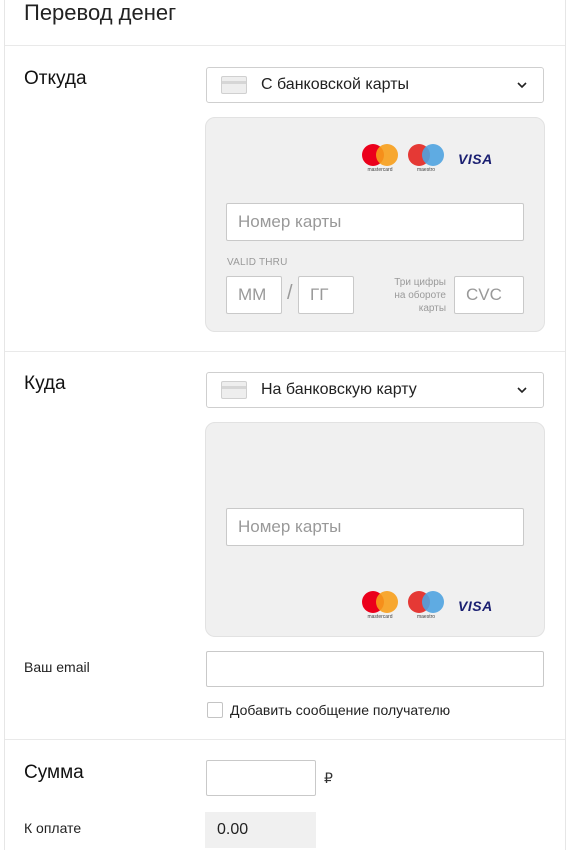 This screenshot has width=566, height=850. I want to click on to-destination-select: На банковскую карту, so click(375, 390).